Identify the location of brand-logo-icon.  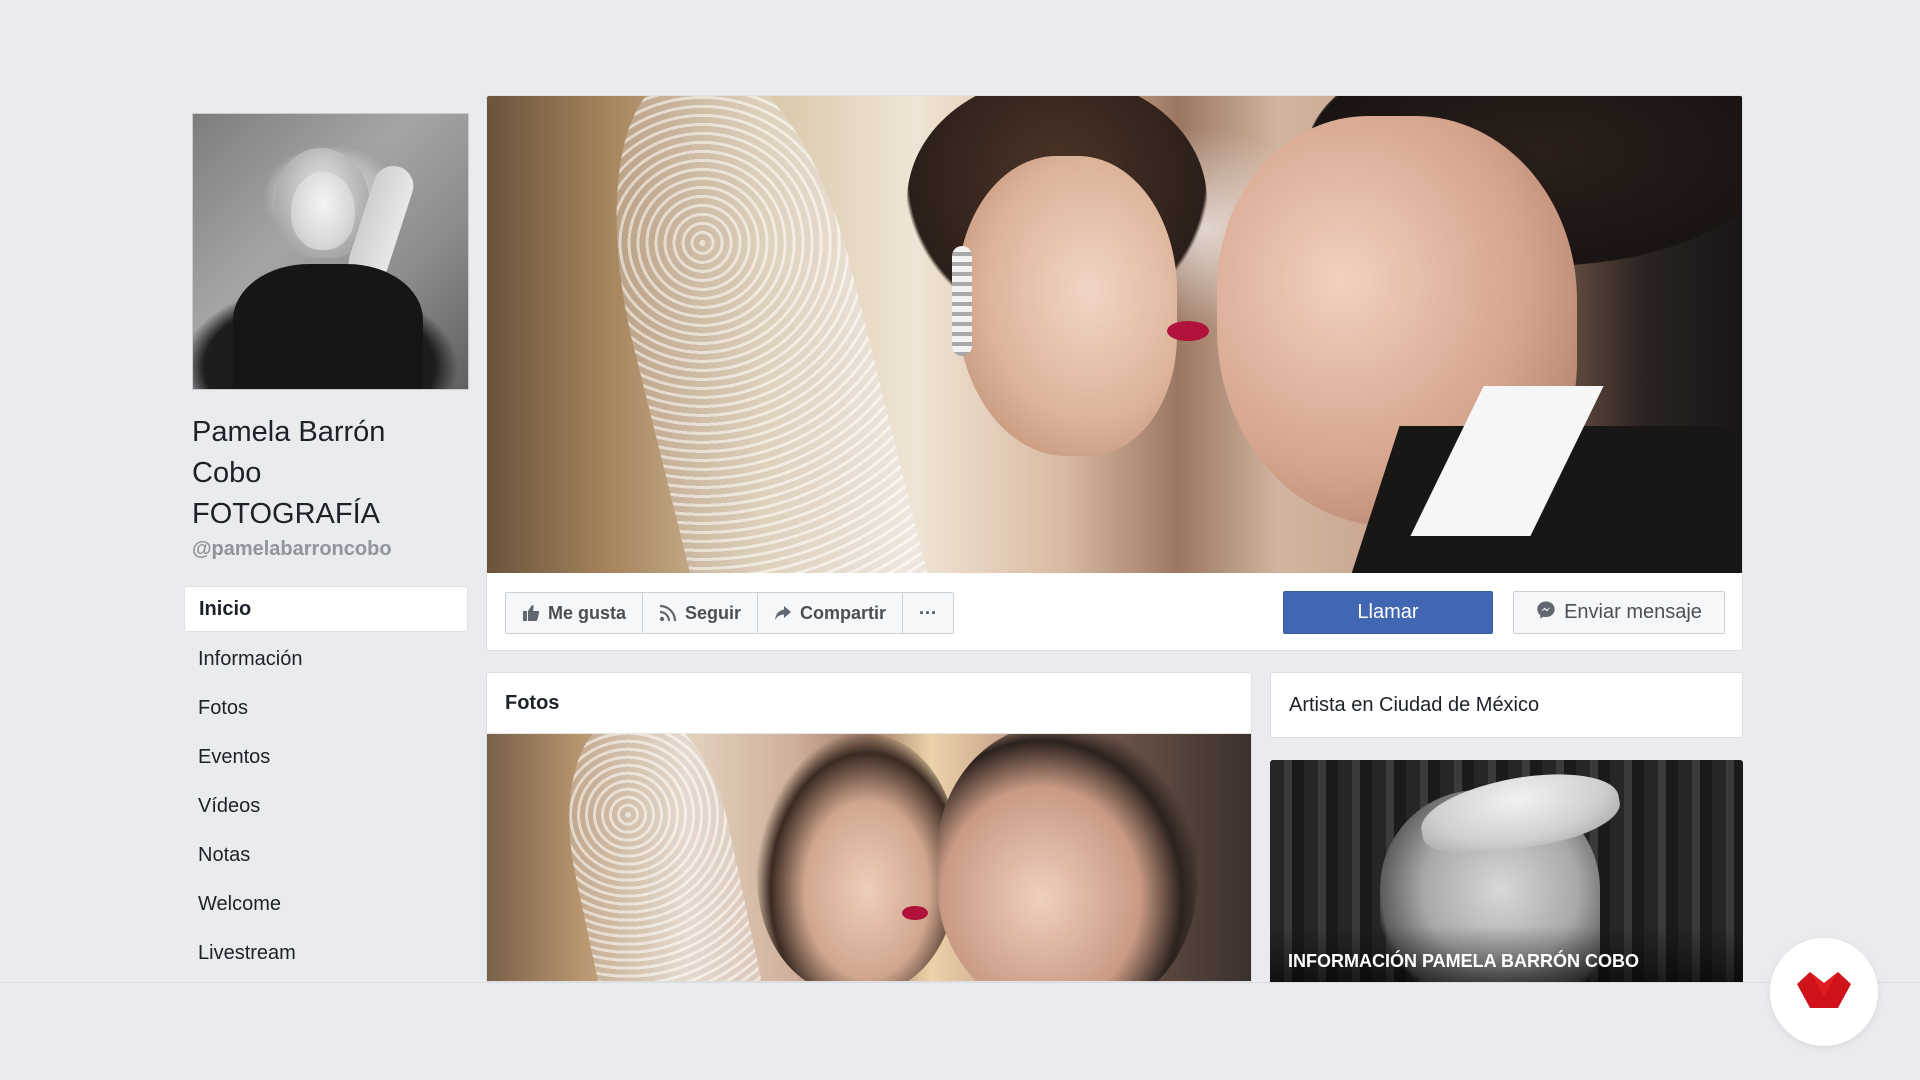
(1824, 992).